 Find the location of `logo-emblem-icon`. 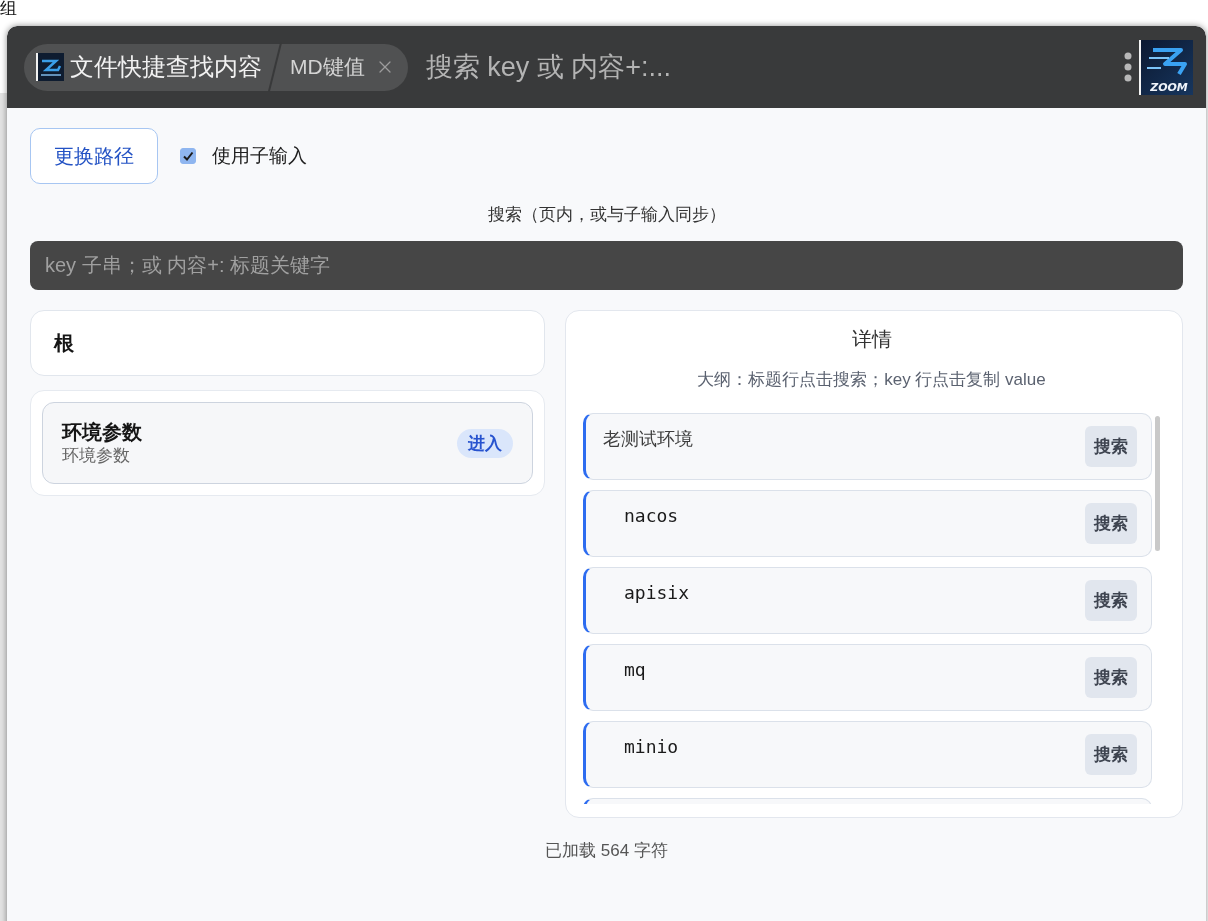

logo-emblem-icon is located at coordinates (1166, 67).